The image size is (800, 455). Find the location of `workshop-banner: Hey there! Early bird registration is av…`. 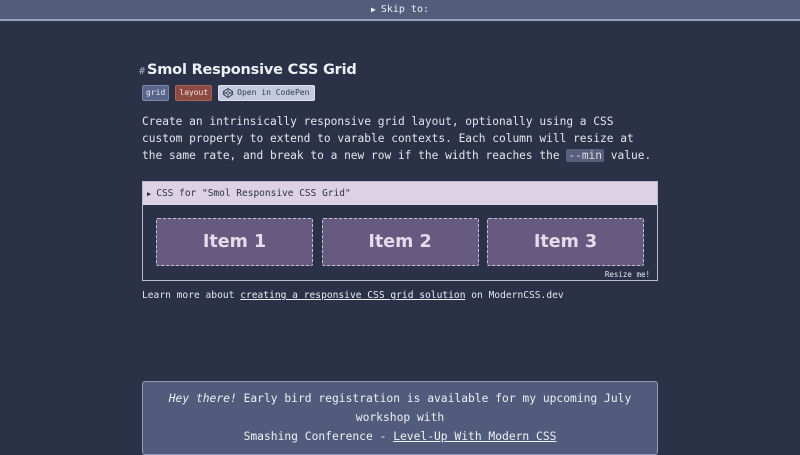

workshop-banner: Hey there! Early bird registration is av… is located at coordinates (400, 418).